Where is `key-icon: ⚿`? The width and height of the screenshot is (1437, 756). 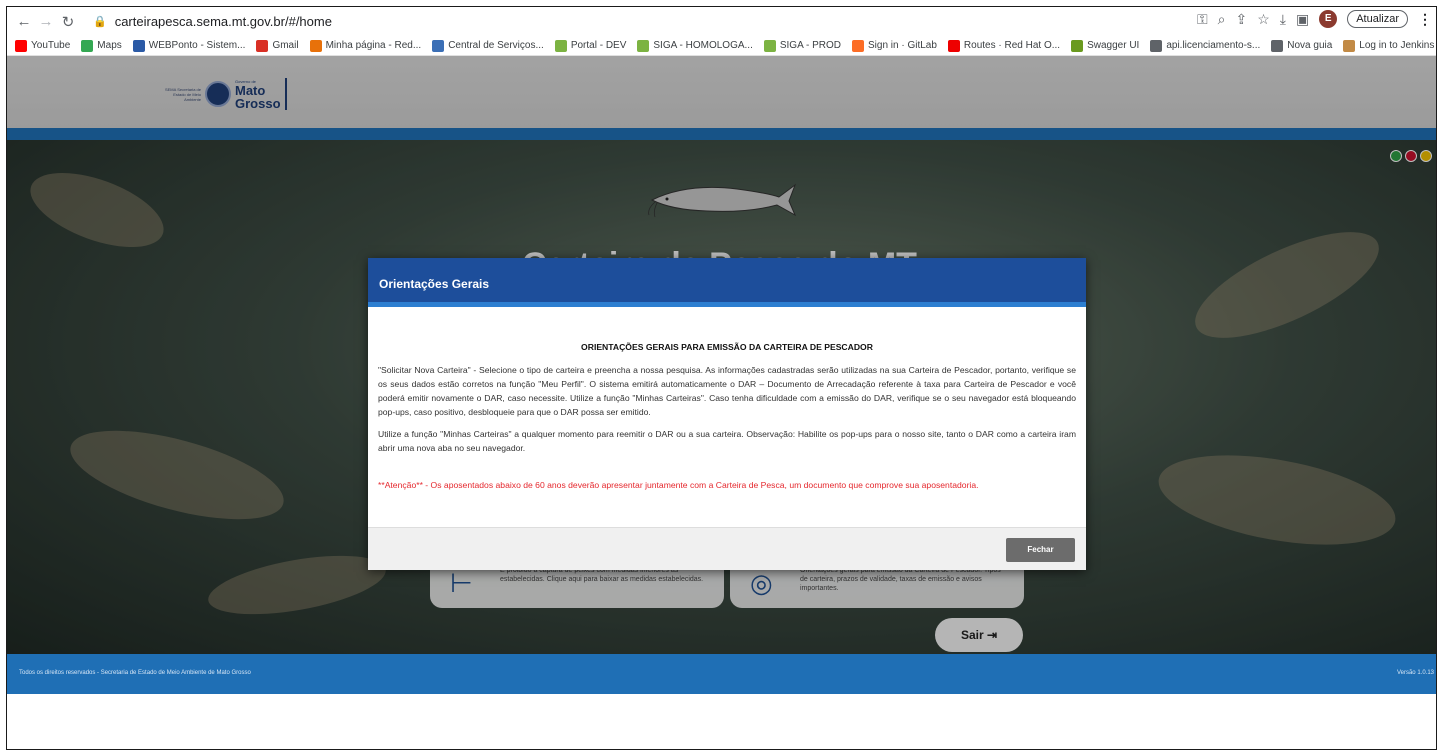 key-icon: ⚿ is located at coordinates (1202, 19).